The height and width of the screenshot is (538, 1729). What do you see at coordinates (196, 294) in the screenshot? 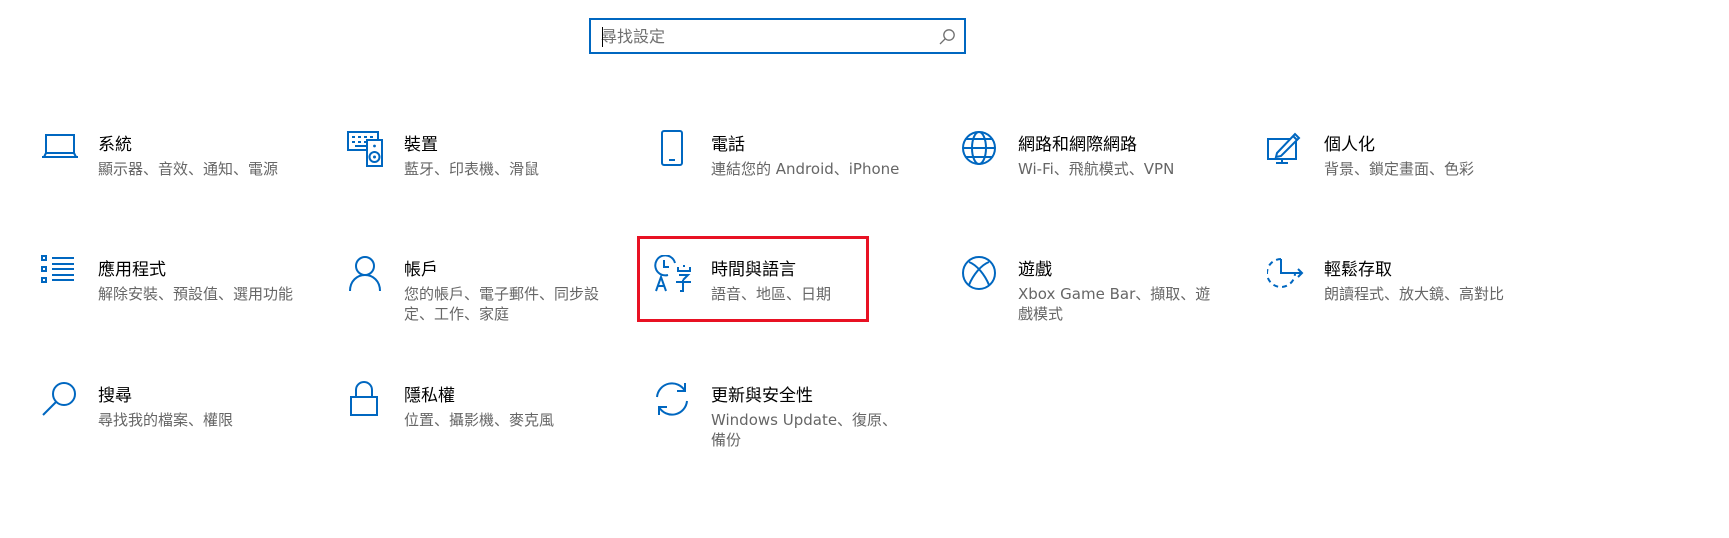
I see `tile-description: 解除安裝、預設值、選用功能` at bounding box center [196, 294].